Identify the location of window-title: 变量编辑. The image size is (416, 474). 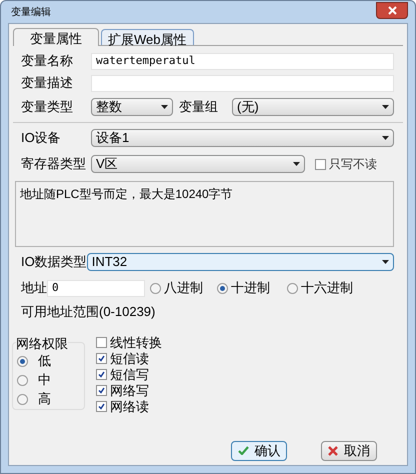
(31, 13).